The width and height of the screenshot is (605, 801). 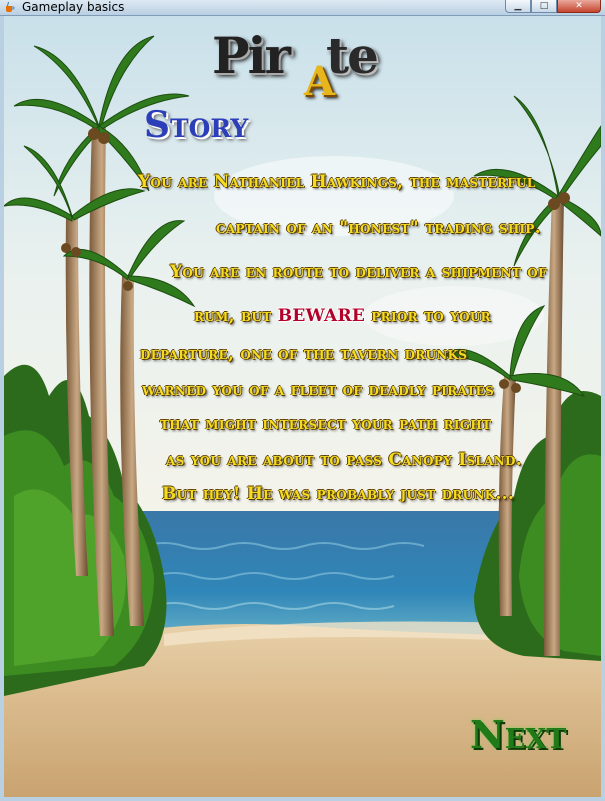 I want to click on minimize-button: ▁, so click(x=518, y=6).